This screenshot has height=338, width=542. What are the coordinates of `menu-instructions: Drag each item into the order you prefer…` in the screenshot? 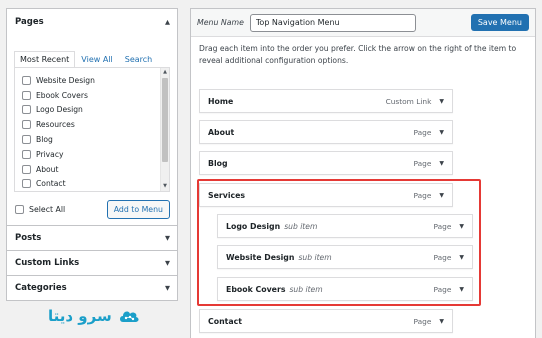 It's located at (358, 54).